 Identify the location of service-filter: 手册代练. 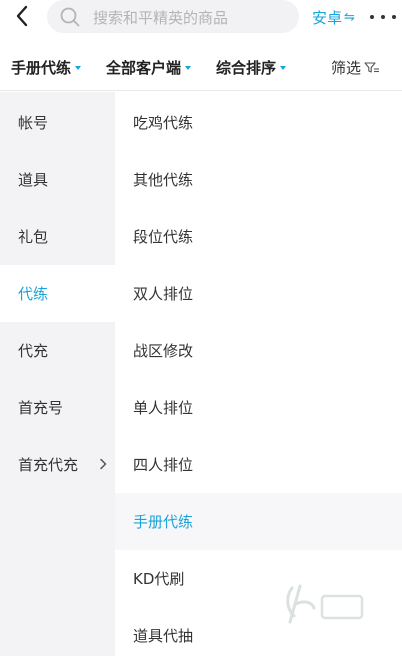
(46, 67).